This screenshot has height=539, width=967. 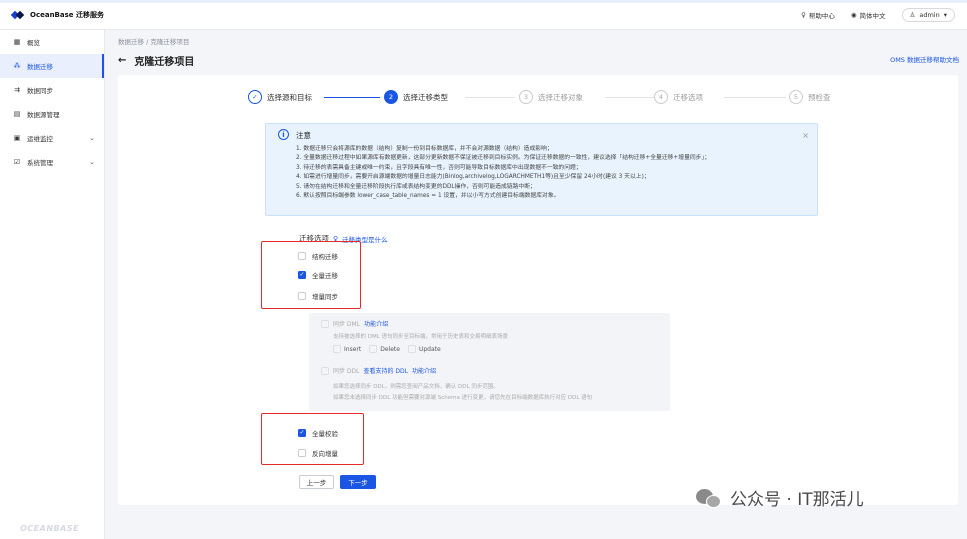 What do you see at coordinates (43, 115) in the screenshot?
I see `sidebar-item-label: 数据源管理` at bounding box center [43, 115].